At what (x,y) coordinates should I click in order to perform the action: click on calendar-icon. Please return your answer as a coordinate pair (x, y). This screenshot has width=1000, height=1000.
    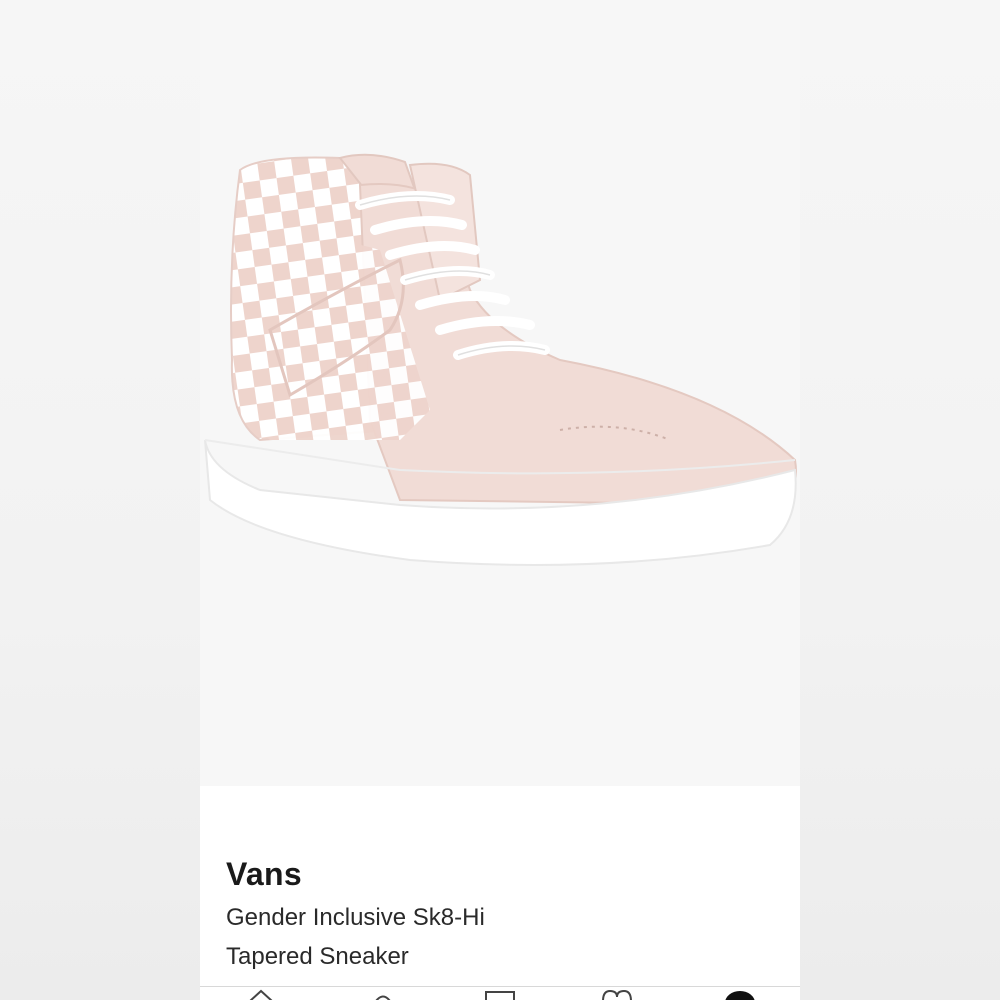
    Looking at the image, I should click on (500, 994).